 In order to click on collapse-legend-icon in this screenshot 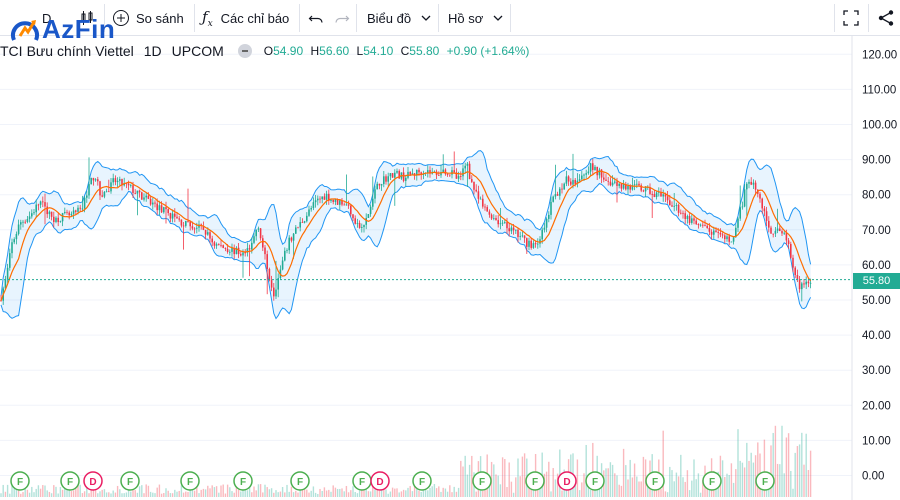, I will do `click(244, 51)`.